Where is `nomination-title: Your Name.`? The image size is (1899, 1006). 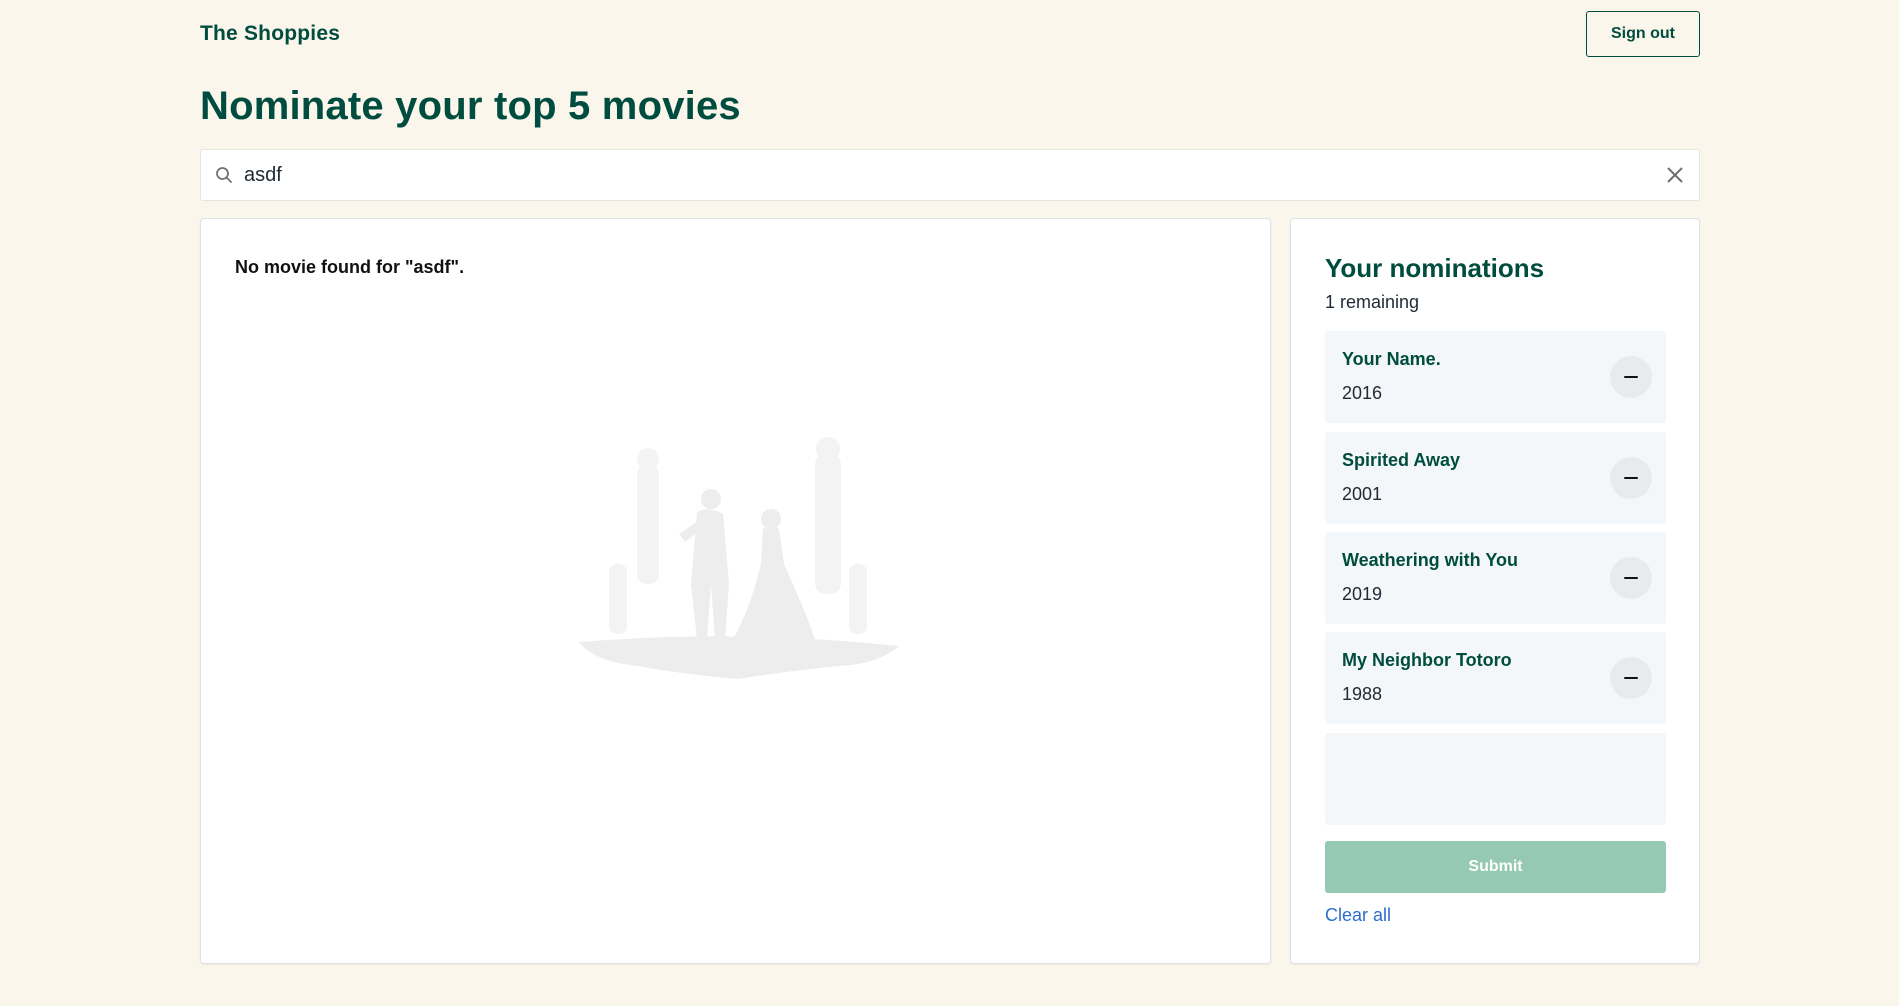 nomination-title: Your Name. is located at coordinates (1391, 359).